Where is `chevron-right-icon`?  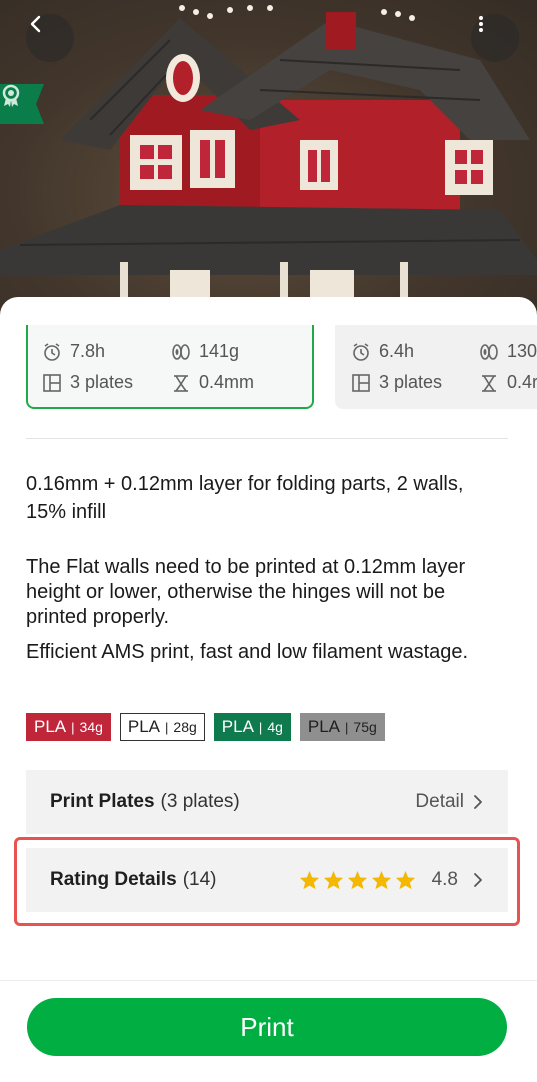 chevron-right-icon is located at coordinates (478, 802).